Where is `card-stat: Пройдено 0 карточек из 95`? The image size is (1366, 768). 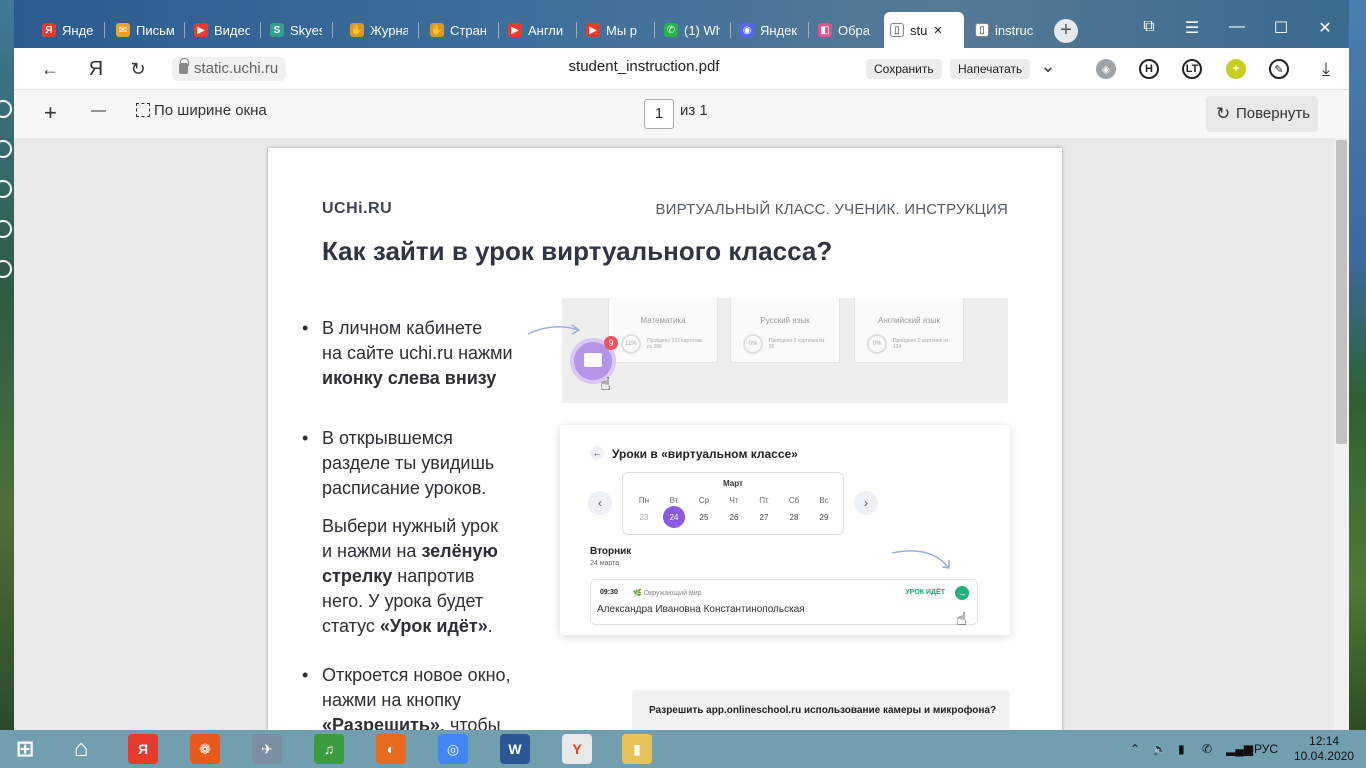 card-stat: Пройдено 0 карточек из 95 is located at coordinates (797, 344).